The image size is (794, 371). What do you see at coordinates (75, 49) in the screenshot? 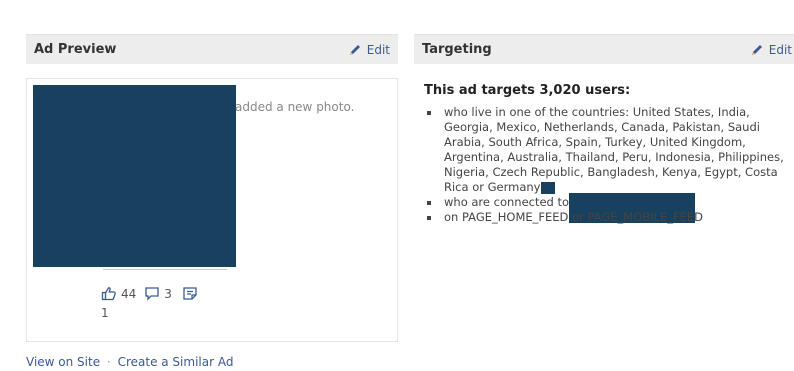
I see `ad-preview-title: Ad Preview` at bounding box center [75, 49].